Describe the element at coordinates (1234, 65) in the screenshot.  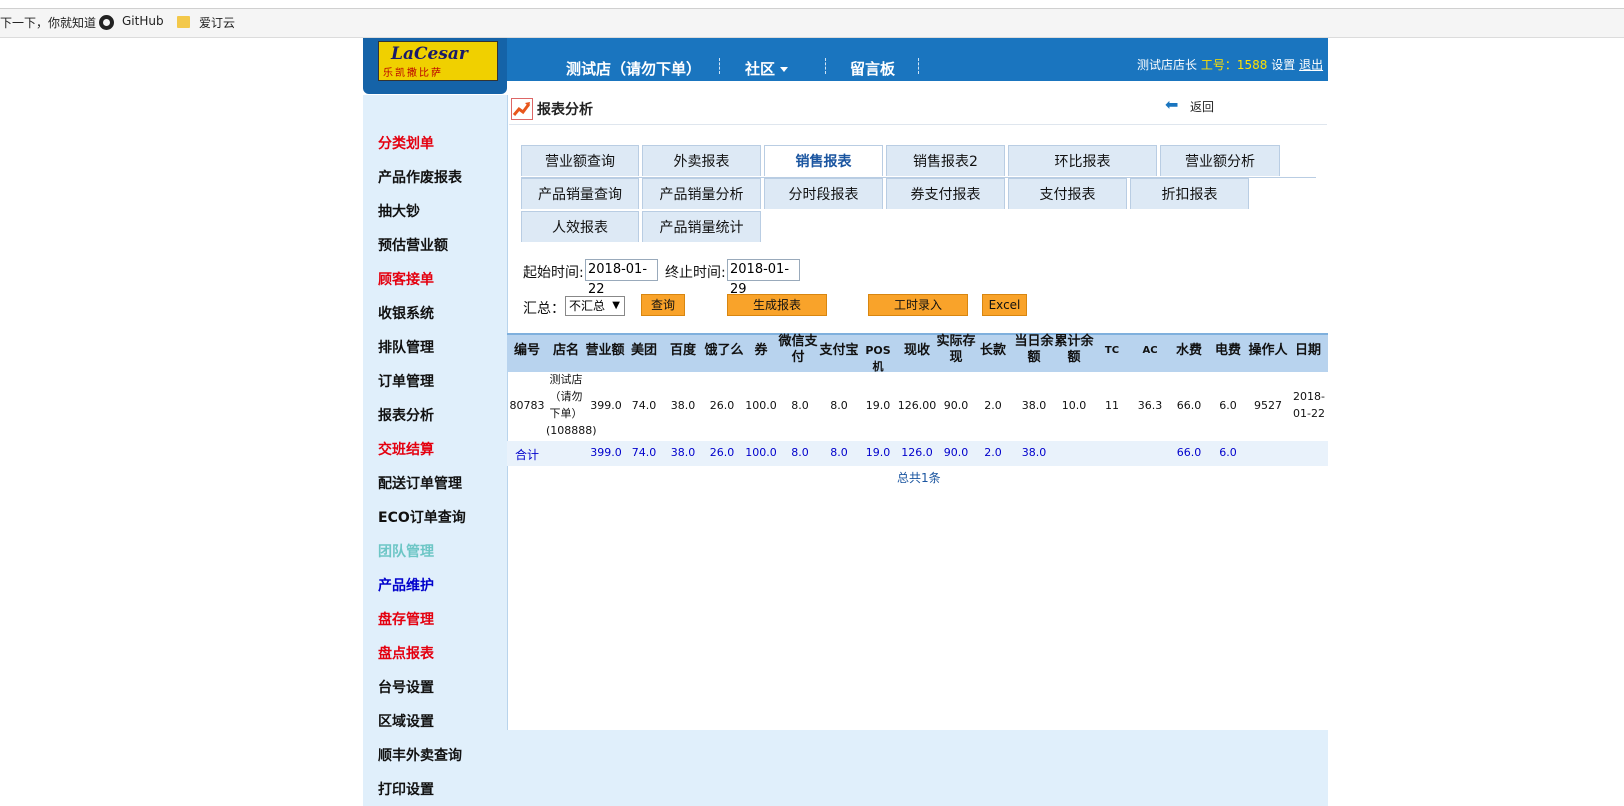
I see `employee-id: 工号：1588` at that location.